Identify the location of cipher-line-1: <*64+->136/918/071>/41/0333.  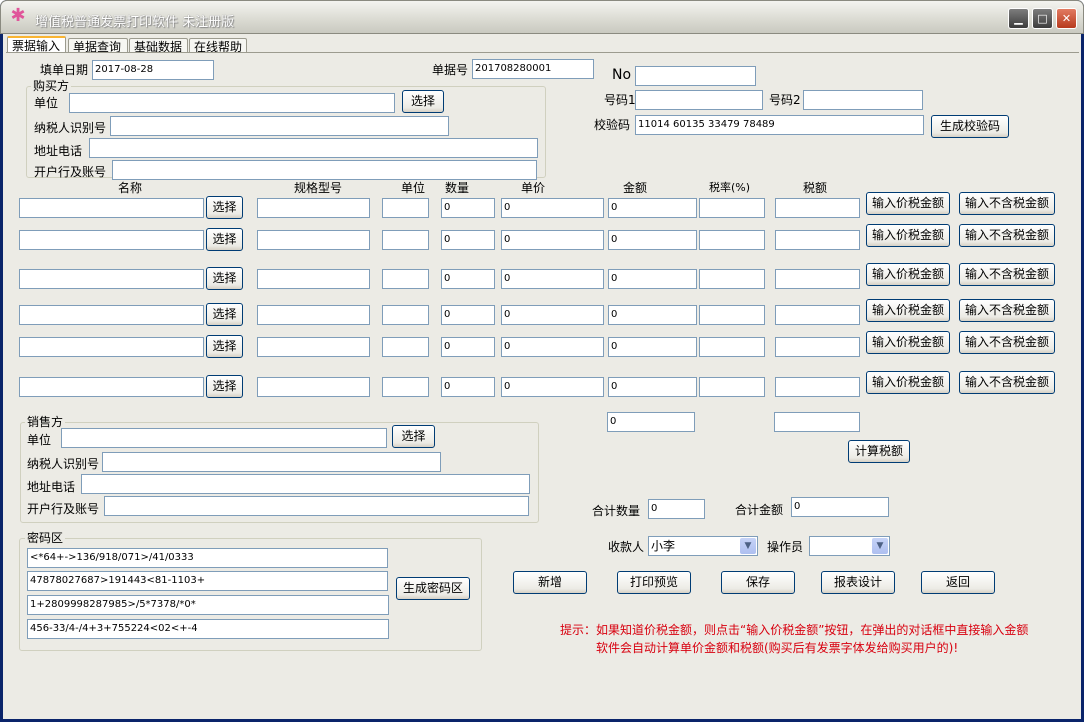
(207, 558).